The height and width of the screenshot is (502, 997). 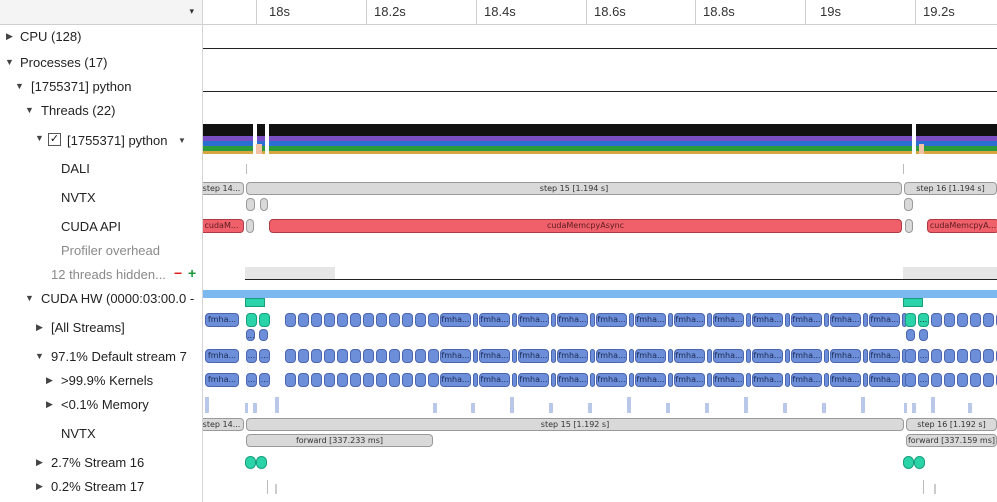 I want to click on chevron-down-icon: ▼, so click(x=182, y=140).